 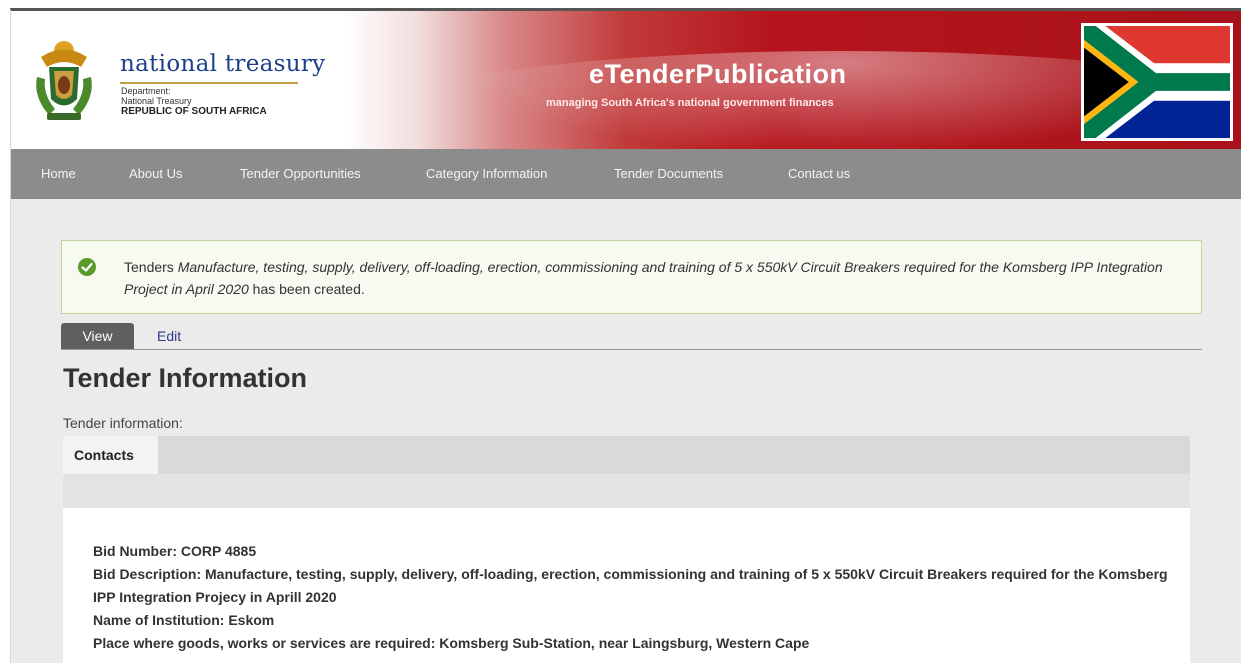 I want to click on nav-home: Home, so click(x=58, y=173).